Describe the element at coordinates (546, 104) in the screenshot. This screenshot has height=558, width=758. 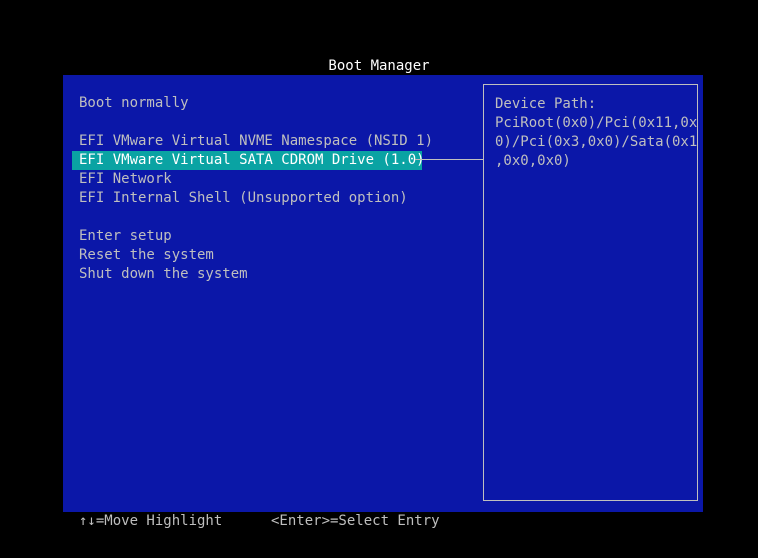
I see `device-path-label: Device Path:` at that location.